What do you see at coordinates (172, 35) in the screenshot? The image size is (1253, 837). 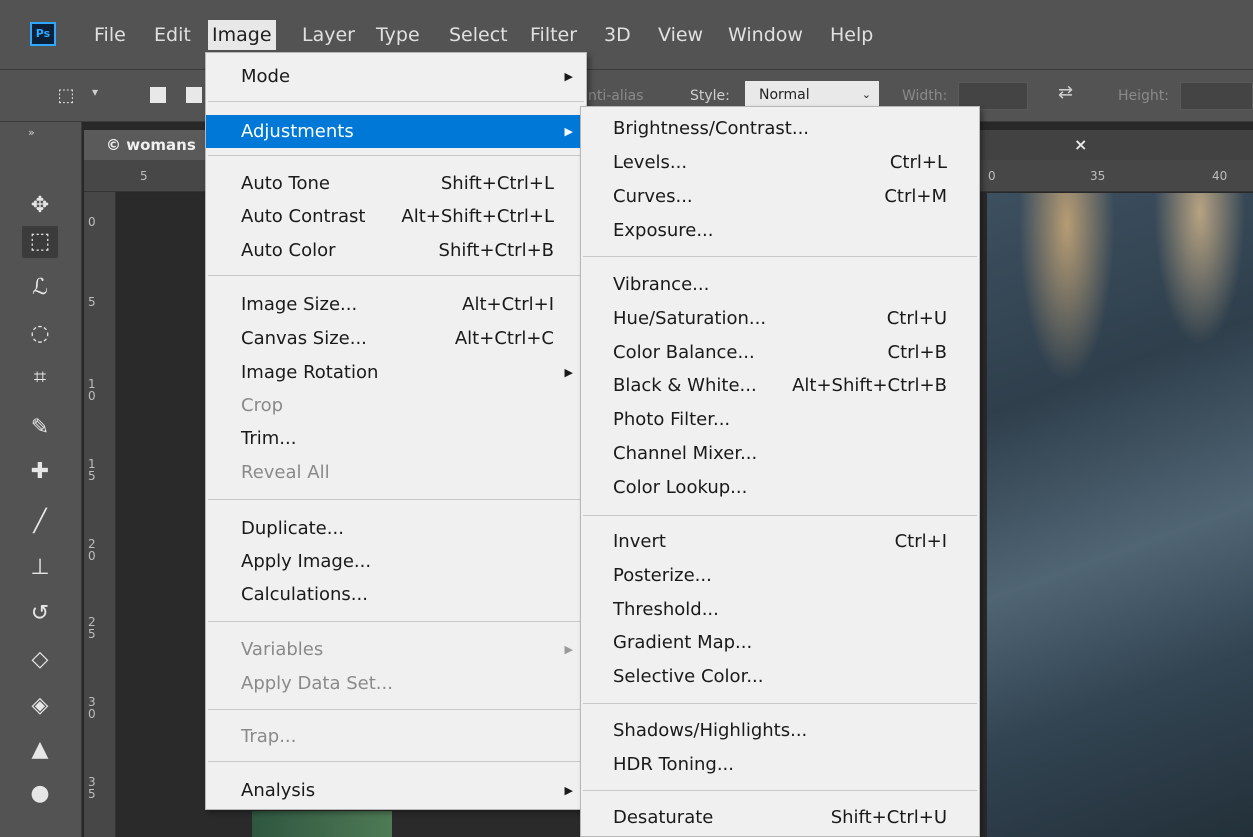 I see `menu-edit: Edit` at bounding box center [172, 35].